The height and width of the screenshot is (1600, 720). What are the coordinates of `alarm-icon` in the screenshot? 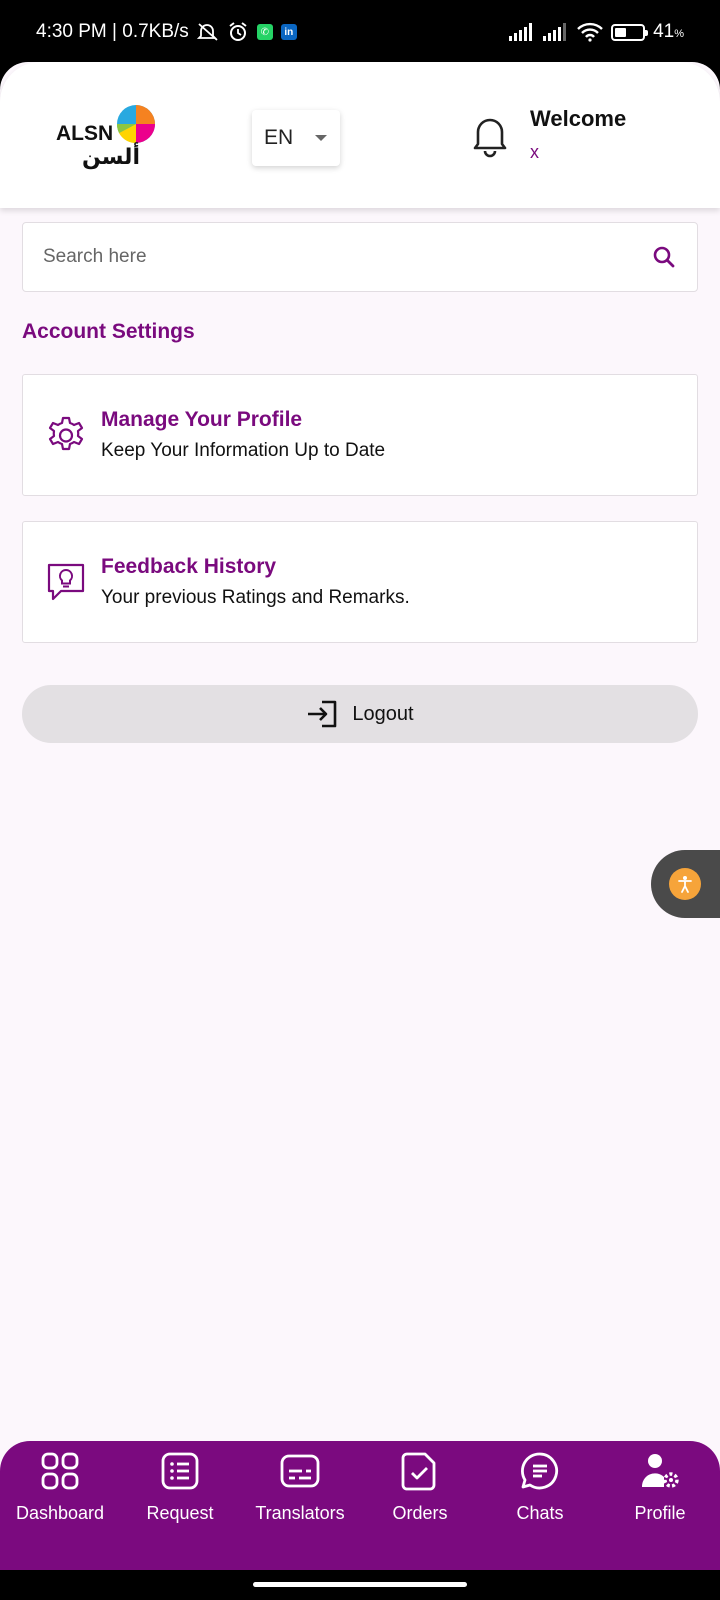 It's located at (238, 32).